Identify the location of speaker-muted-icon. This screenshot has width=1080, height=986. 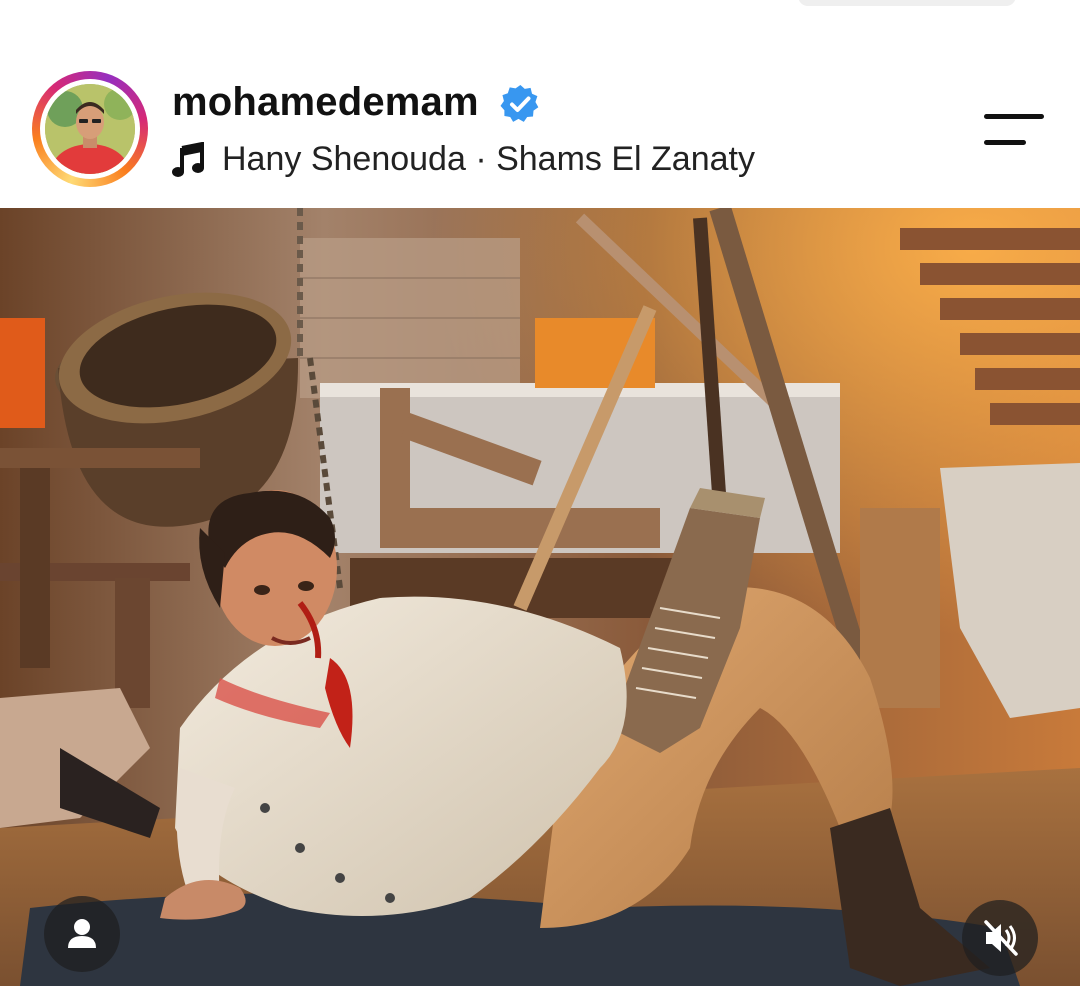
(1001, 938).